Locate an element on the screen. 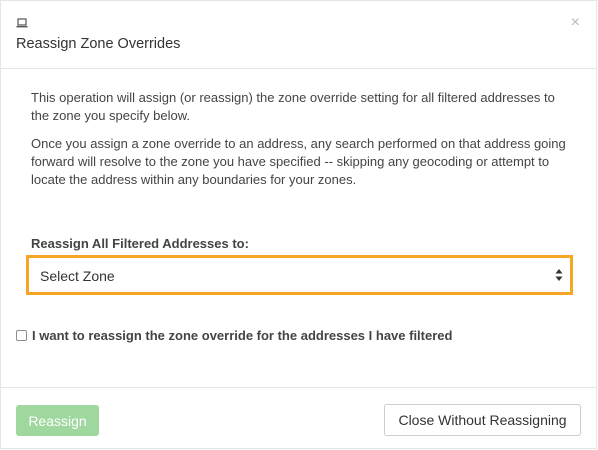 Image resolution: width=598 pixels, height=450 pixels. modal-footer: Reassign Close Without Reassigning is located at coordinates (298, 418).